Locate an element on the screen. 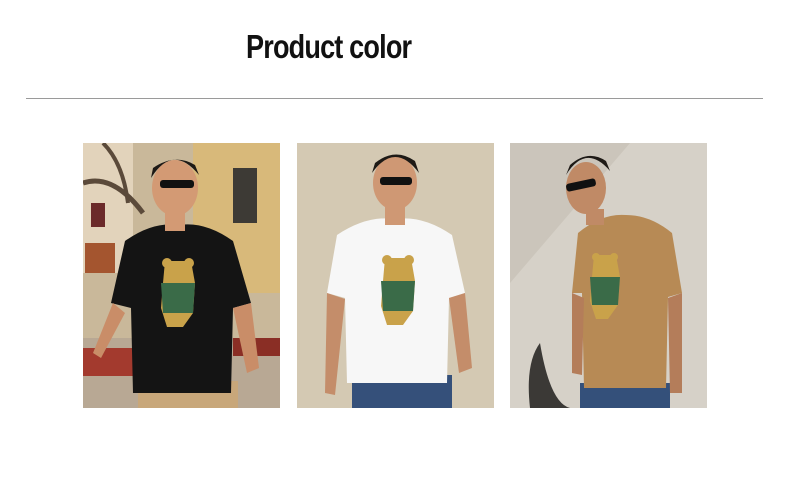 Image resolution: width=790 pixels, height=483 pixels. section-title: Product color is located at coordinates (329, 46).